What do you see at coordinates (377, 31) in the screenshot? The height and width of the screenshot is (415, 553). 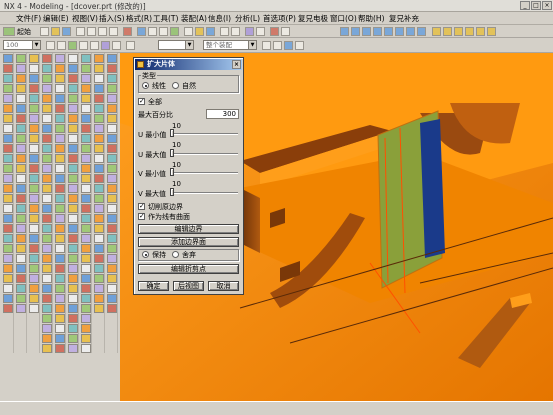 I see `view-iso-icon` at bounding box center [377, 31].